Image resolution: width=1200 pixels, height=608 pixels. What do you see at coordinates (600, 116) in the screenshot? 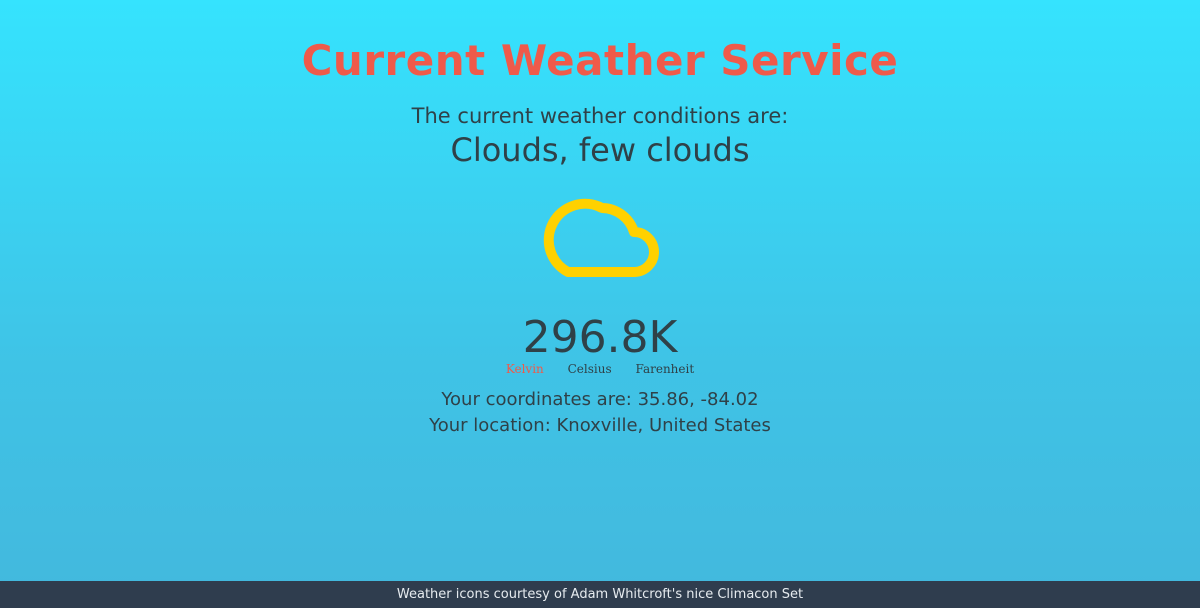
I see `conditions-label: The current weather conditions are:` at bounding box center [600, 116].